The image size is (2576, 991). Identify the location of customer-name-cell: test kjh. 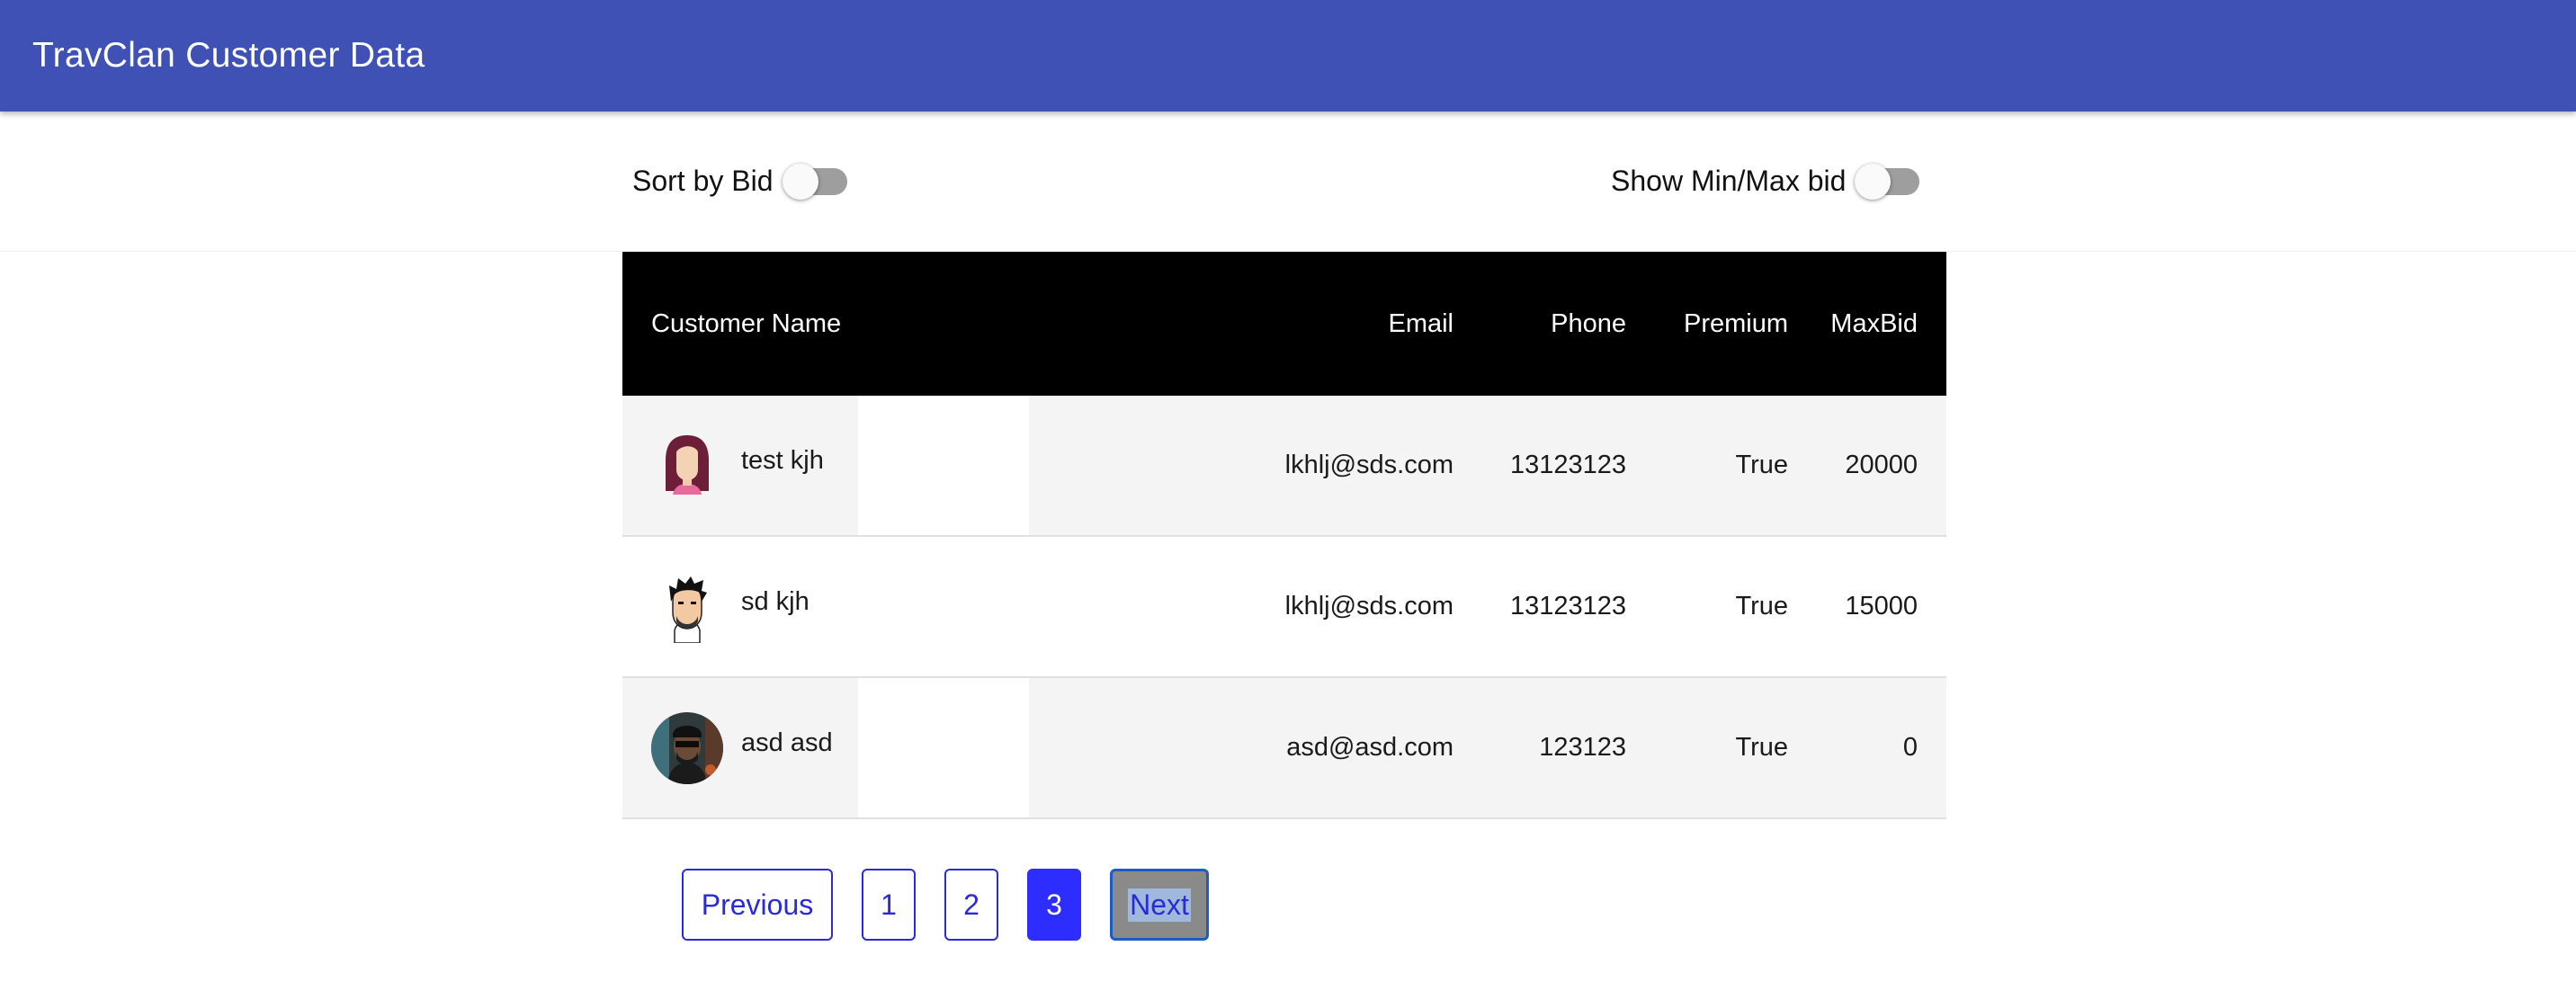
(737, 465).